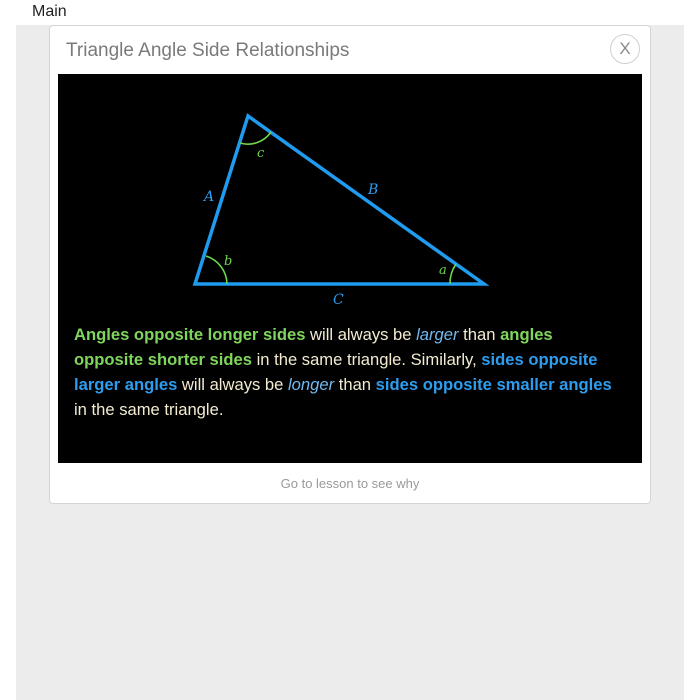 The image size is (700, 700). Describe the element at coordinates (453, 274) in the screenshot. I see `angle-arc-a` at that location.